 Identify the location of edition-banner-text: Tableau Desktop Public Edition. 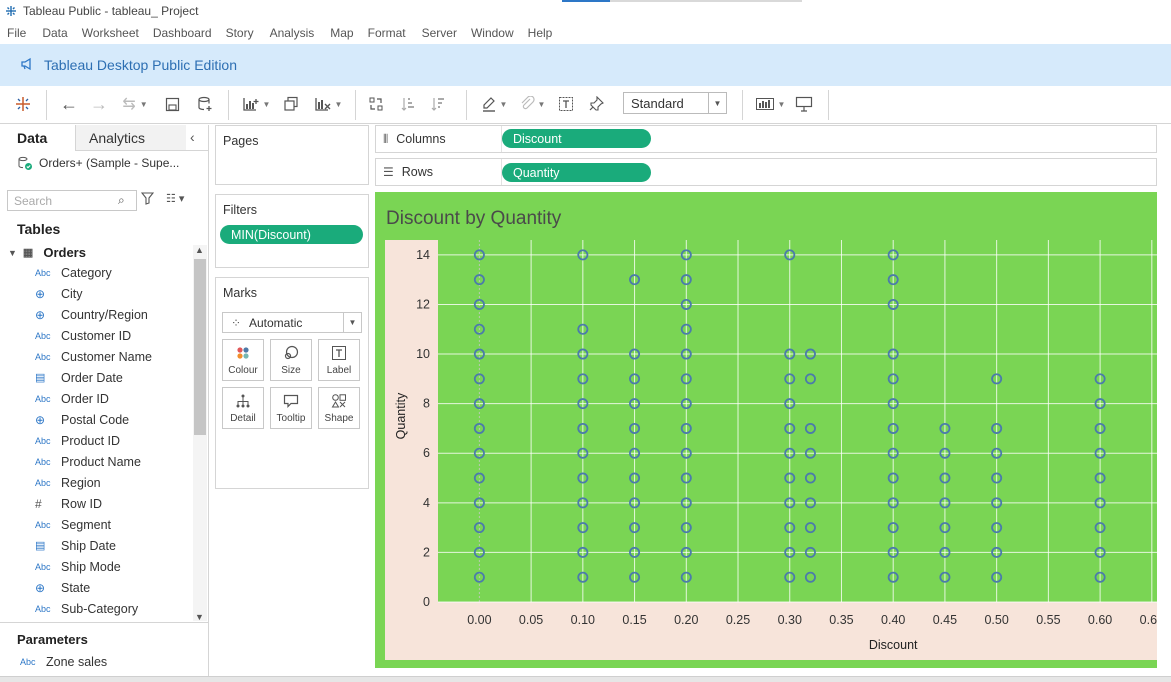
(141, 65).